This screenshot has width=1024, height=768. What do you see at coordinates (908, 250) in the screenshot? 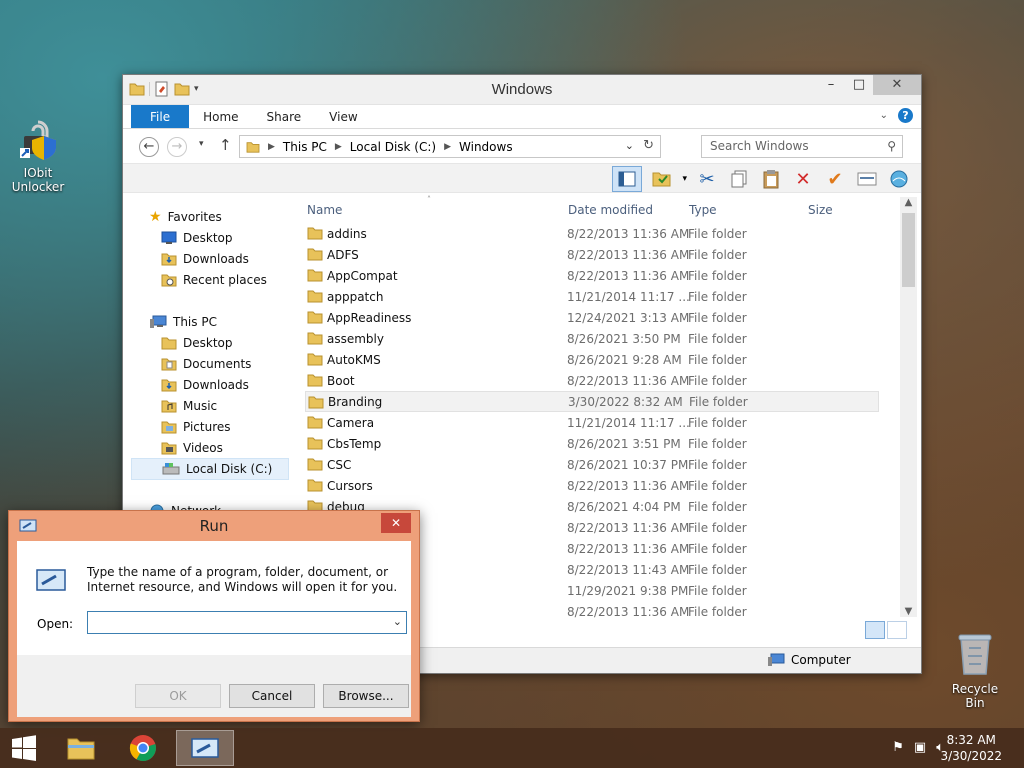
I see `scrollbar-thumb` at bounding box center [908, 250].